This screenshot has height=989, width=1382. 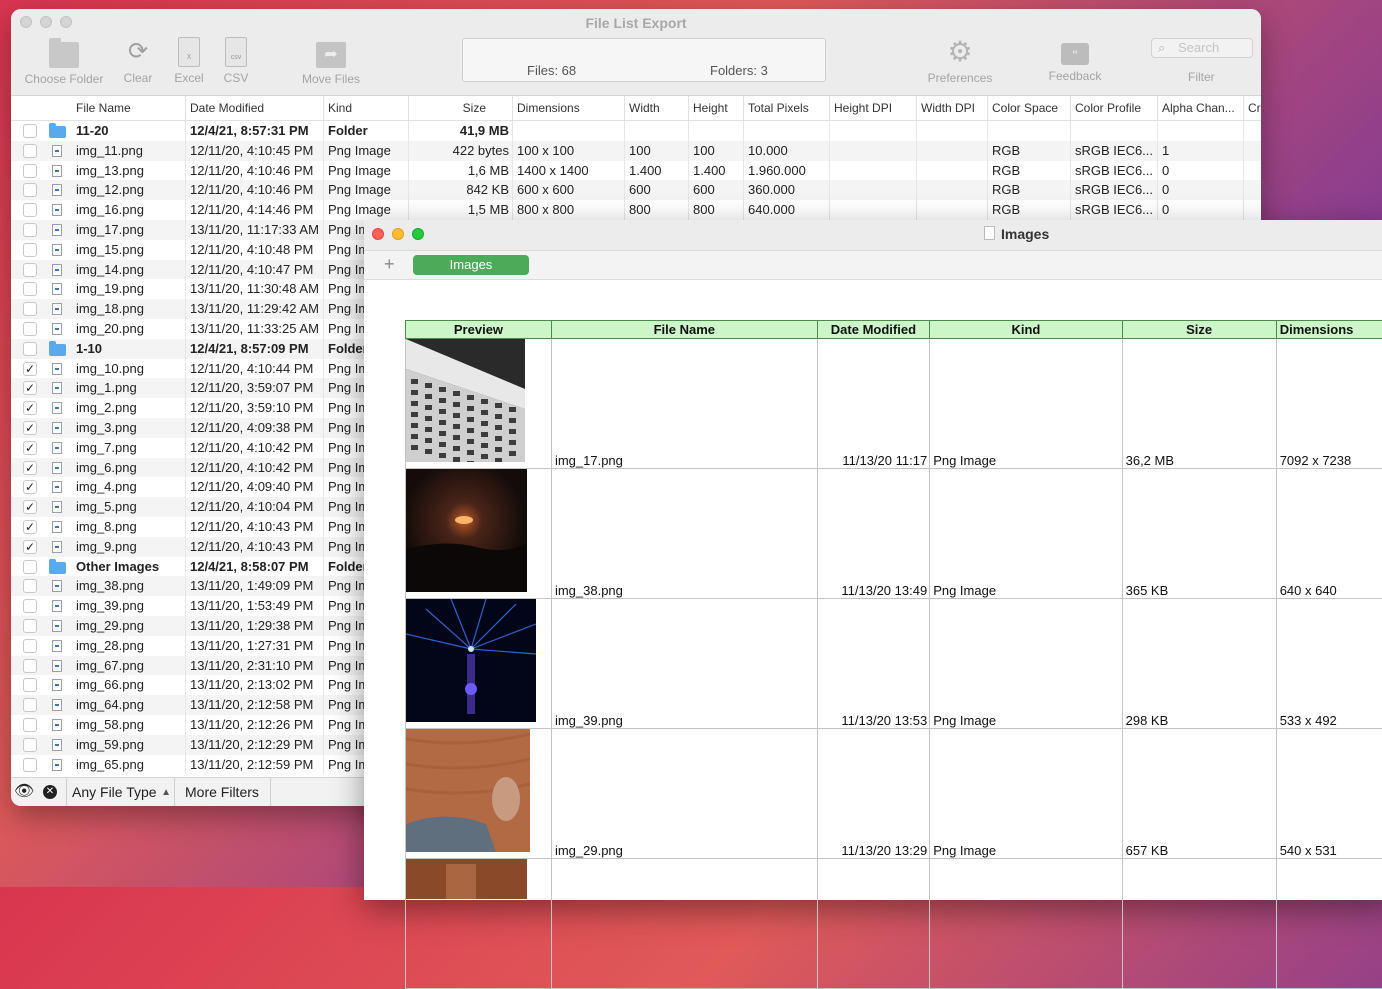 I want to click on column-header-height-dpi: Height DPI, so click(x=873, y=108).